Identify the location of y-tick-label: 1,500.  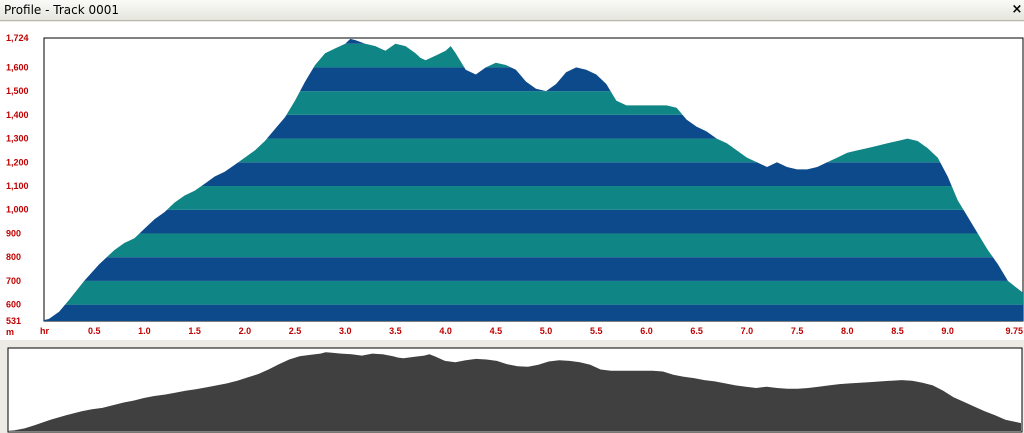
(17, 91).